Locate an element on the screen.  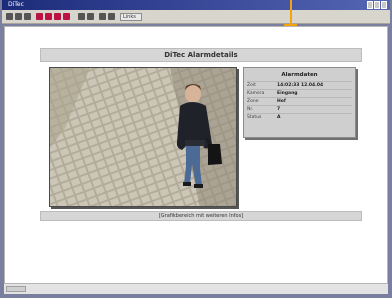
search-icon is located at coordinates (57, 16).